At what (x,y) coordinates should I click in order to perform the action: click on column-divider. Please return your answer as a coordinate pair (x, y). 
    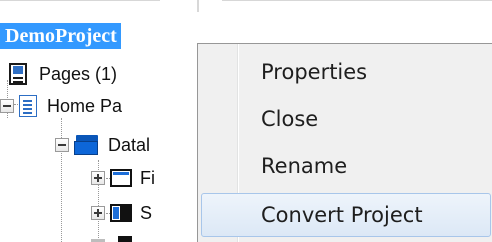
    Looking at the image, I should click on (198, 6).